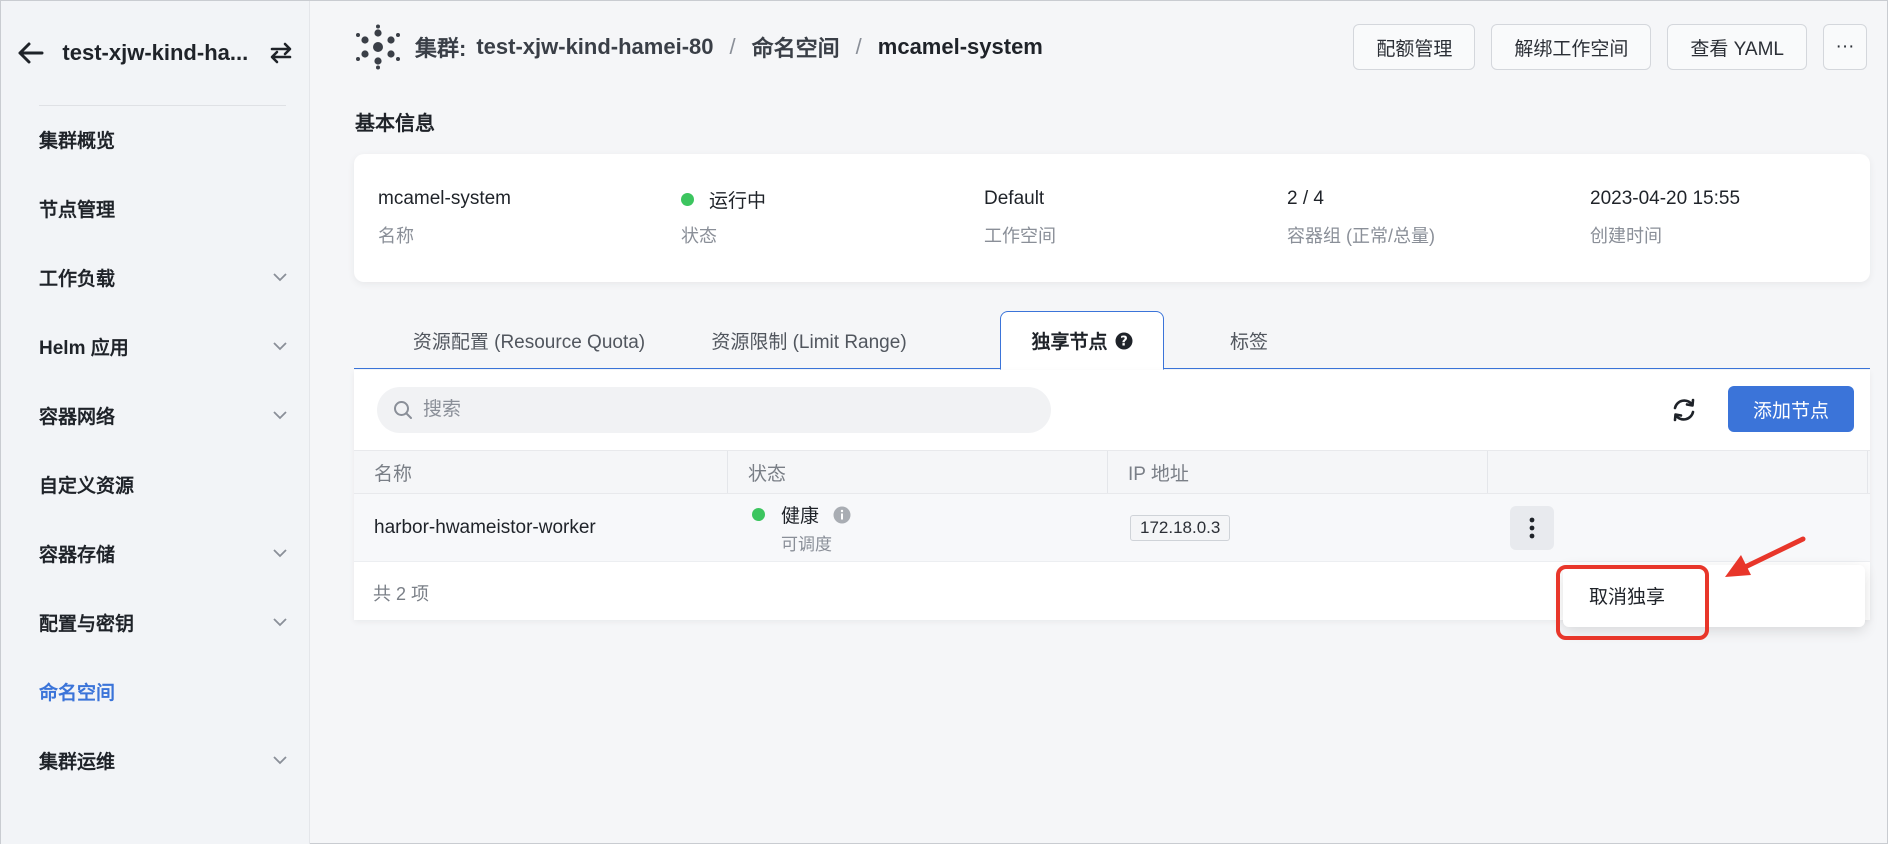 The height and width of the screenshot is (844, 1888). What do you see at coordinates (485, 527) in the screenshot?
I see `node-name-cell: harbor-hwameistor-worker` at bounding box center [485, 527].